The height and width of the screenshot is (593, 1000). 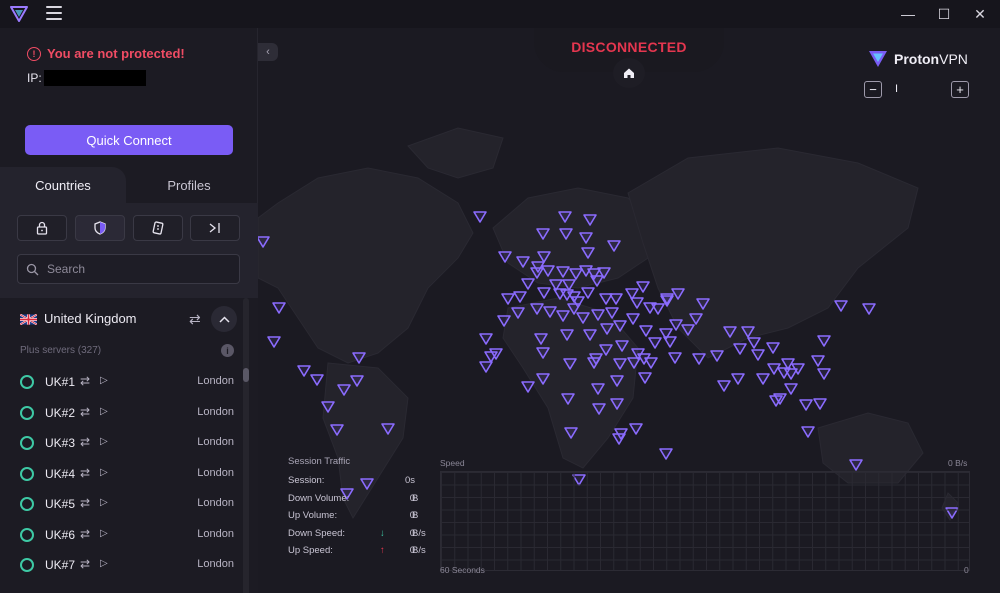 I want to click on server-row: UK#7 ⇄ ▷ London, so click(x=122, y=565).